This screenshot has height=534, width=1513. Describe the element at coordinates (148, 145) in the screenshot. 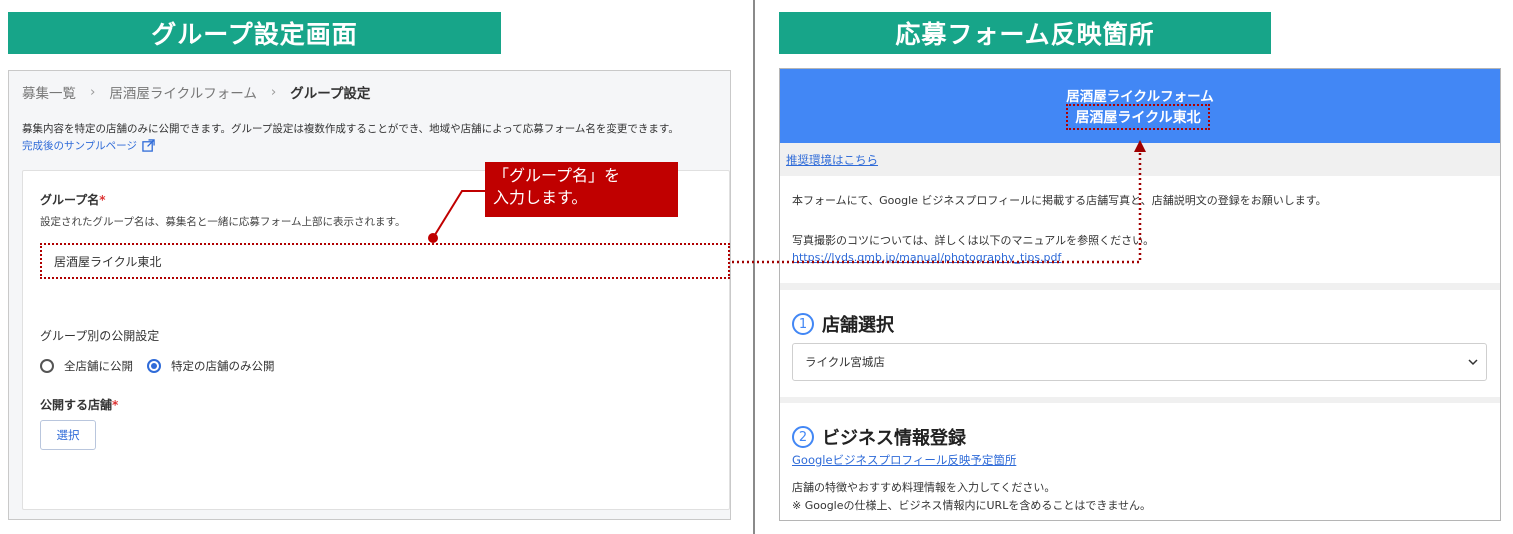

I see `external-link-icon` at that location.